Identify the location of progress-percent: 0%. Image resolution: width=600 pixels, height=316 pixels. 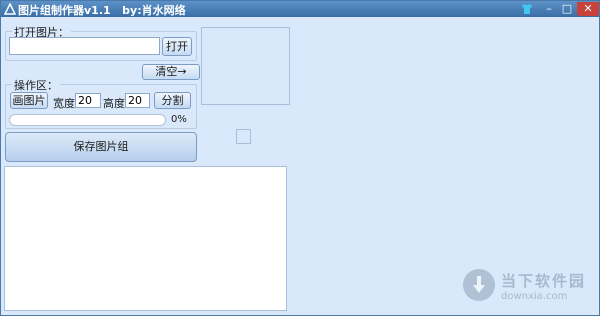
(179, 119).